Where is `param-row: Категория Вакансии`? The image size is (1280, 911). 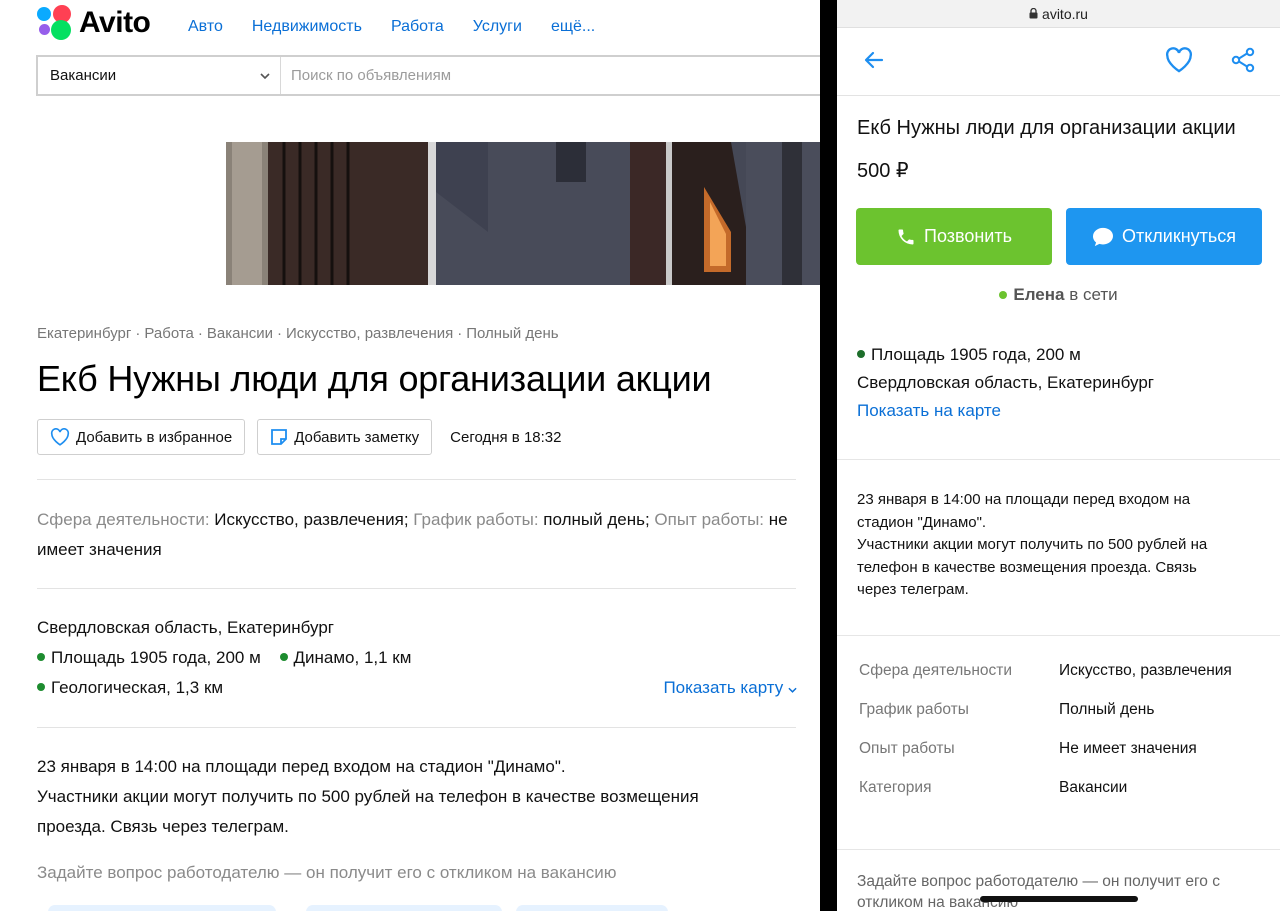
param-row: Категория Вакансии is located at coordinates (1064, 798).